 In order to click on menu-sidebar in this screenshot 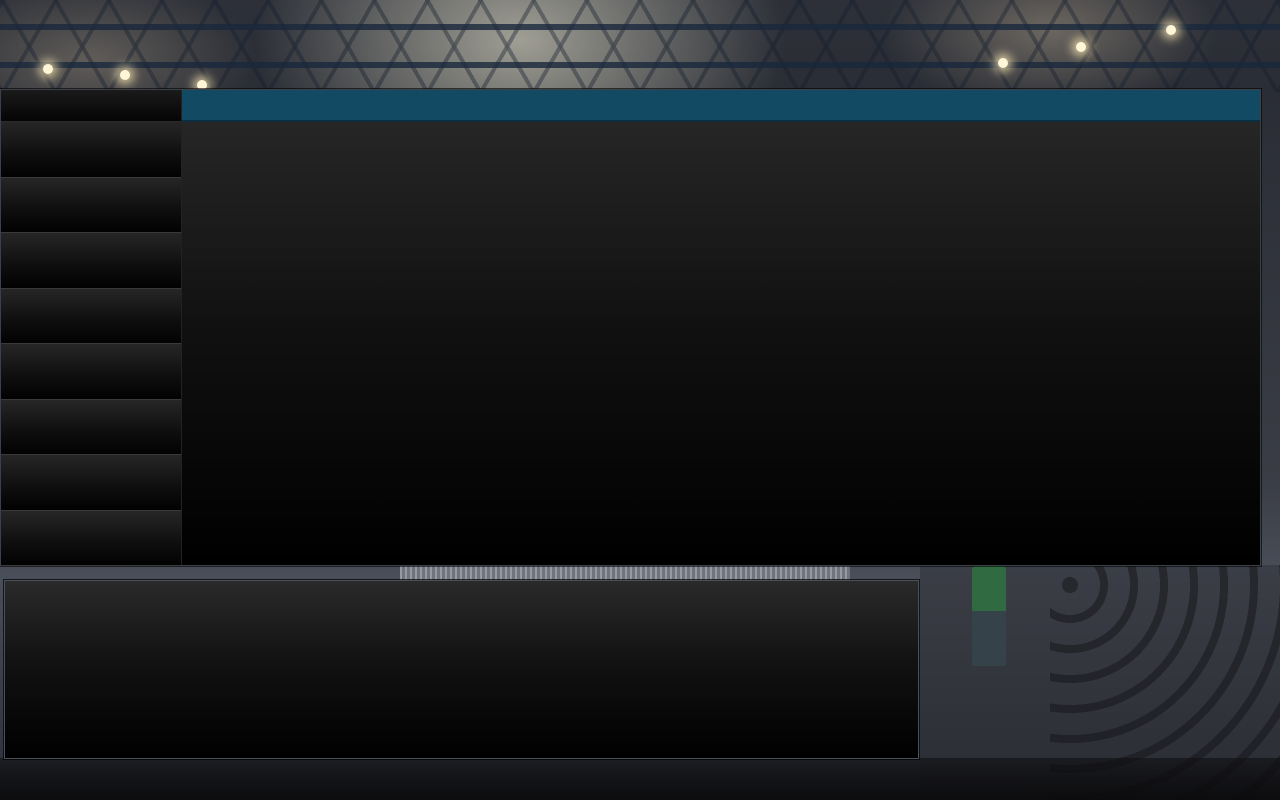, I will do `click(91, 328)`.